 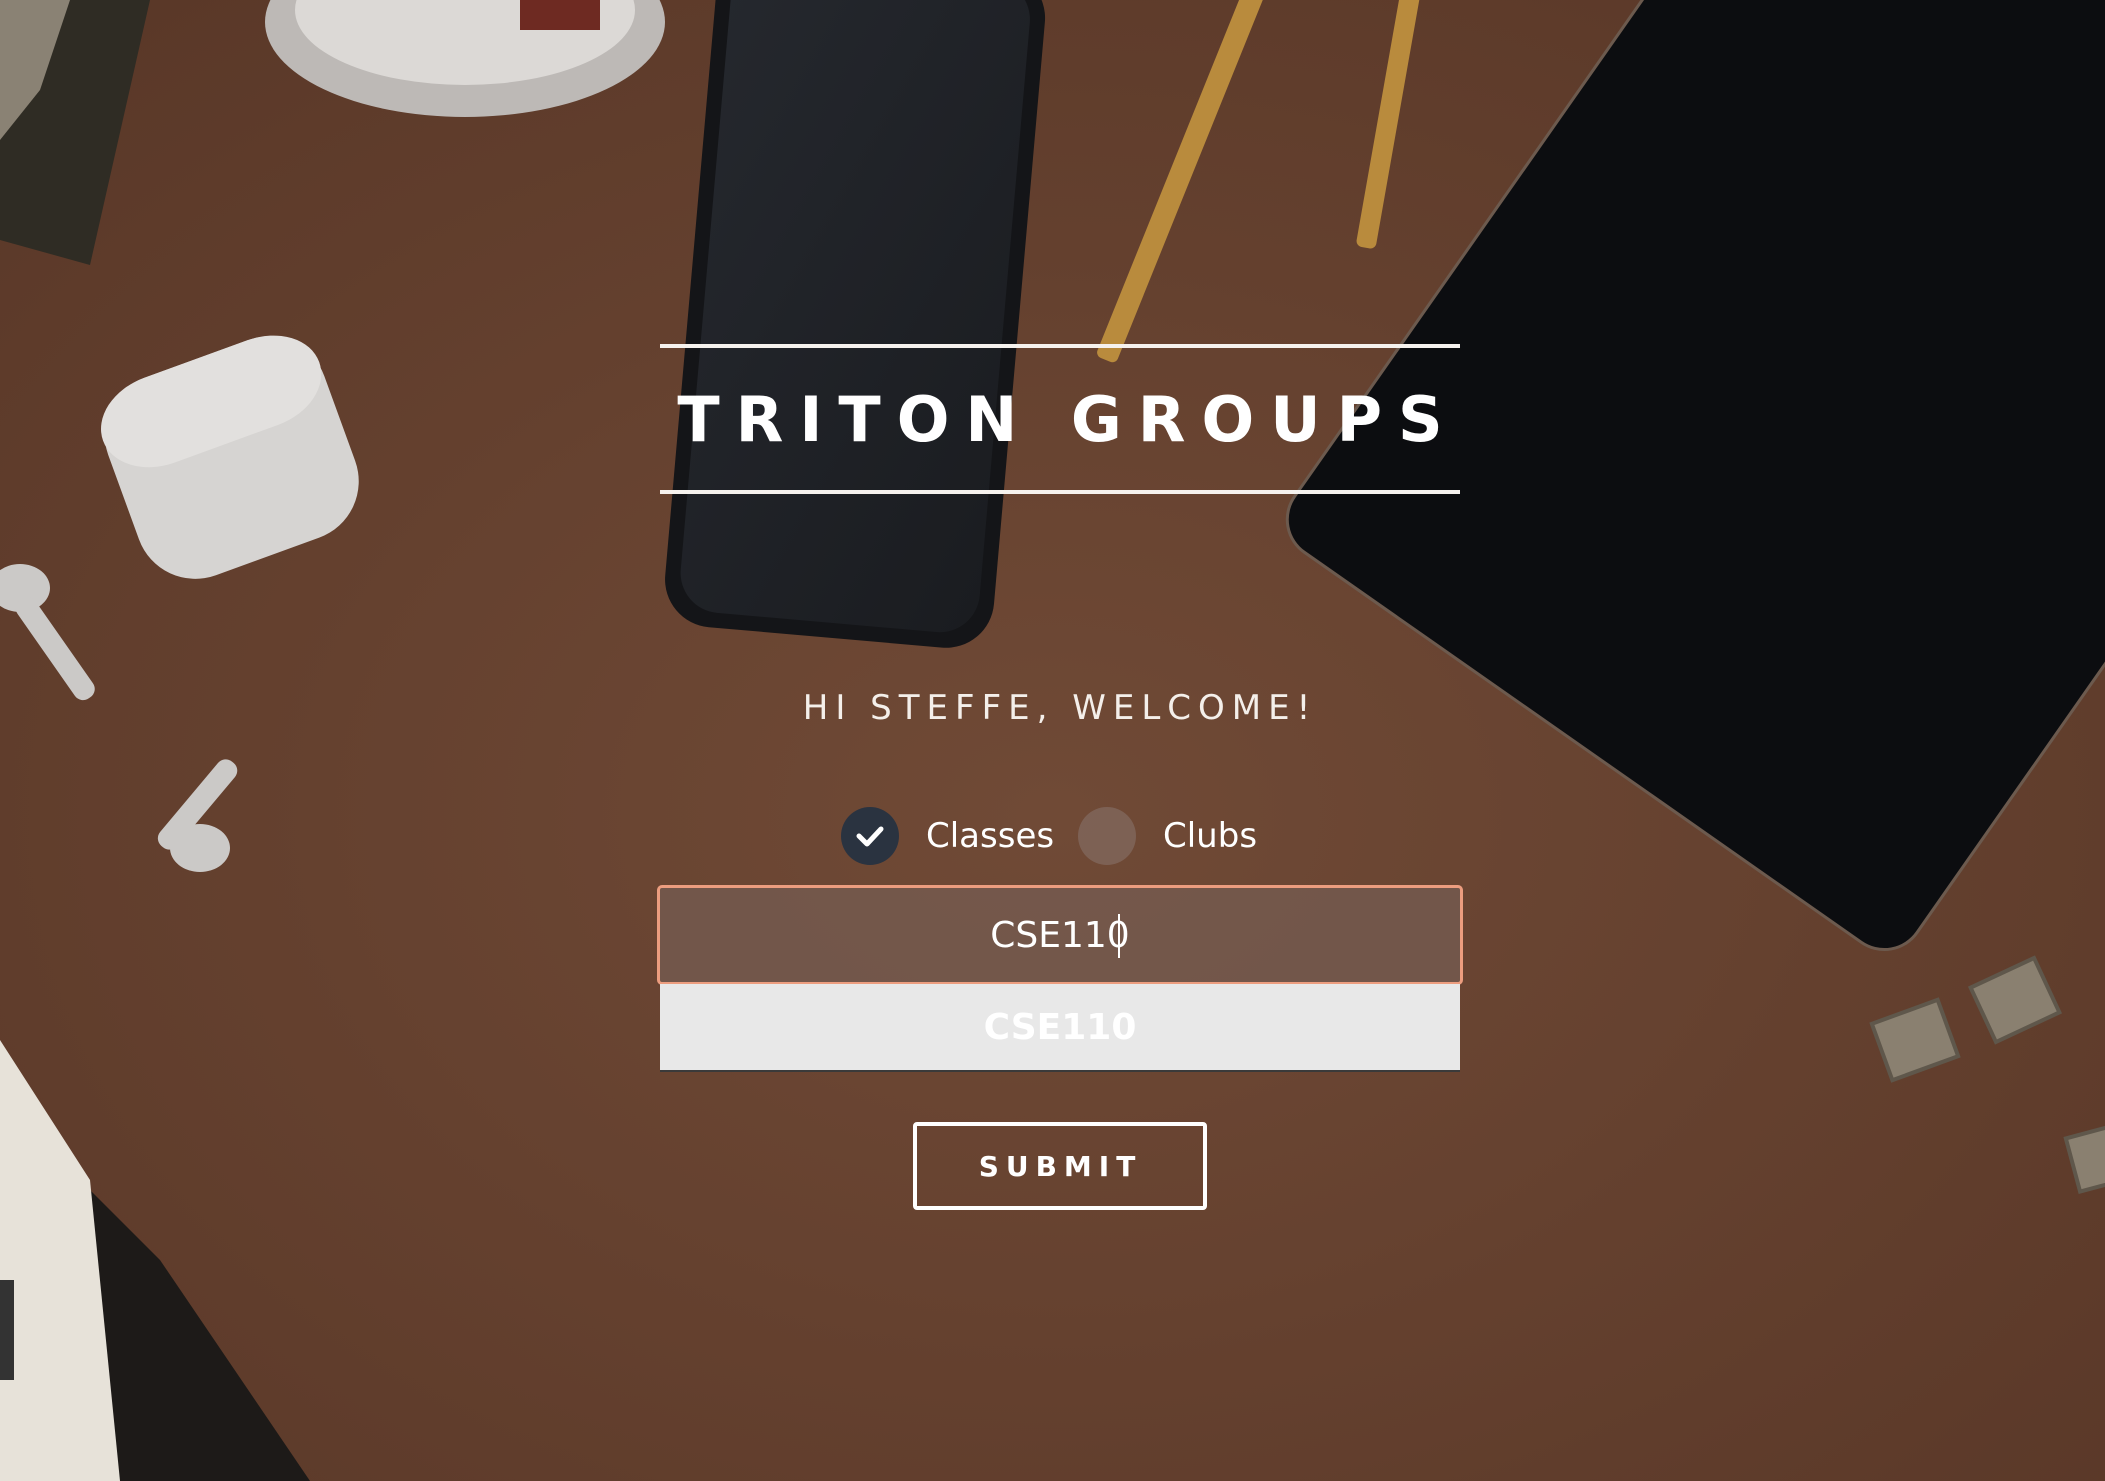 I want to click on brand-banner: TRITON GROUPS, so click(x=1060, y=419).